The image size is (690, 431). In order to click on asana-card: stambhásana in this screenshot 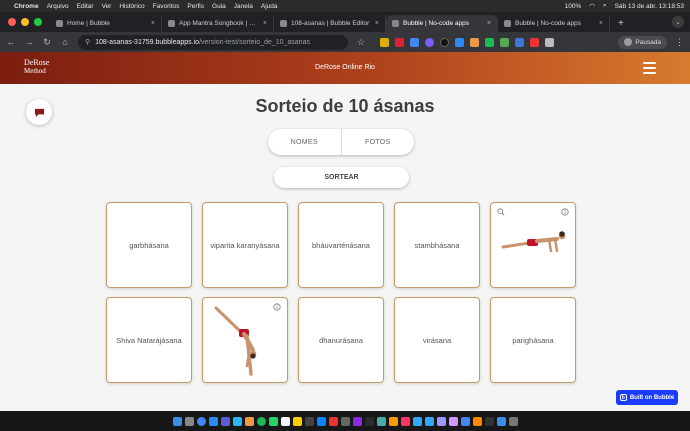, I will do `click(437, 245)`.